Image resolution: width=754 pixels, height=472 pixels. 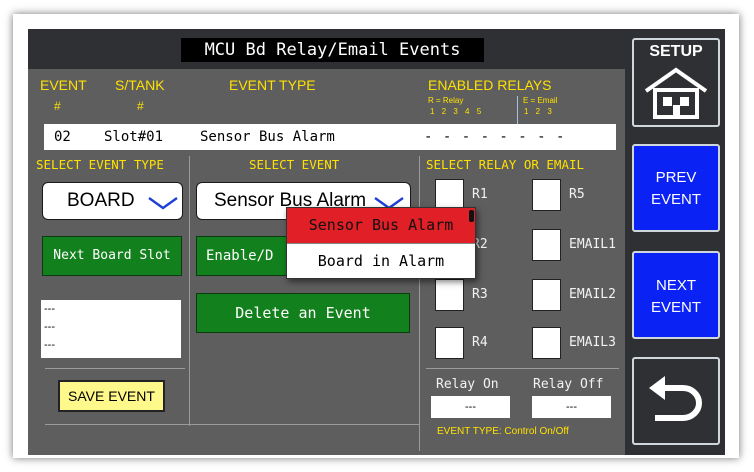 What do you see at coordinates (267, 137) in the screenshot?
I see `event-type-value: Sensor Bus Alarm` at bounding box center [267, 137].